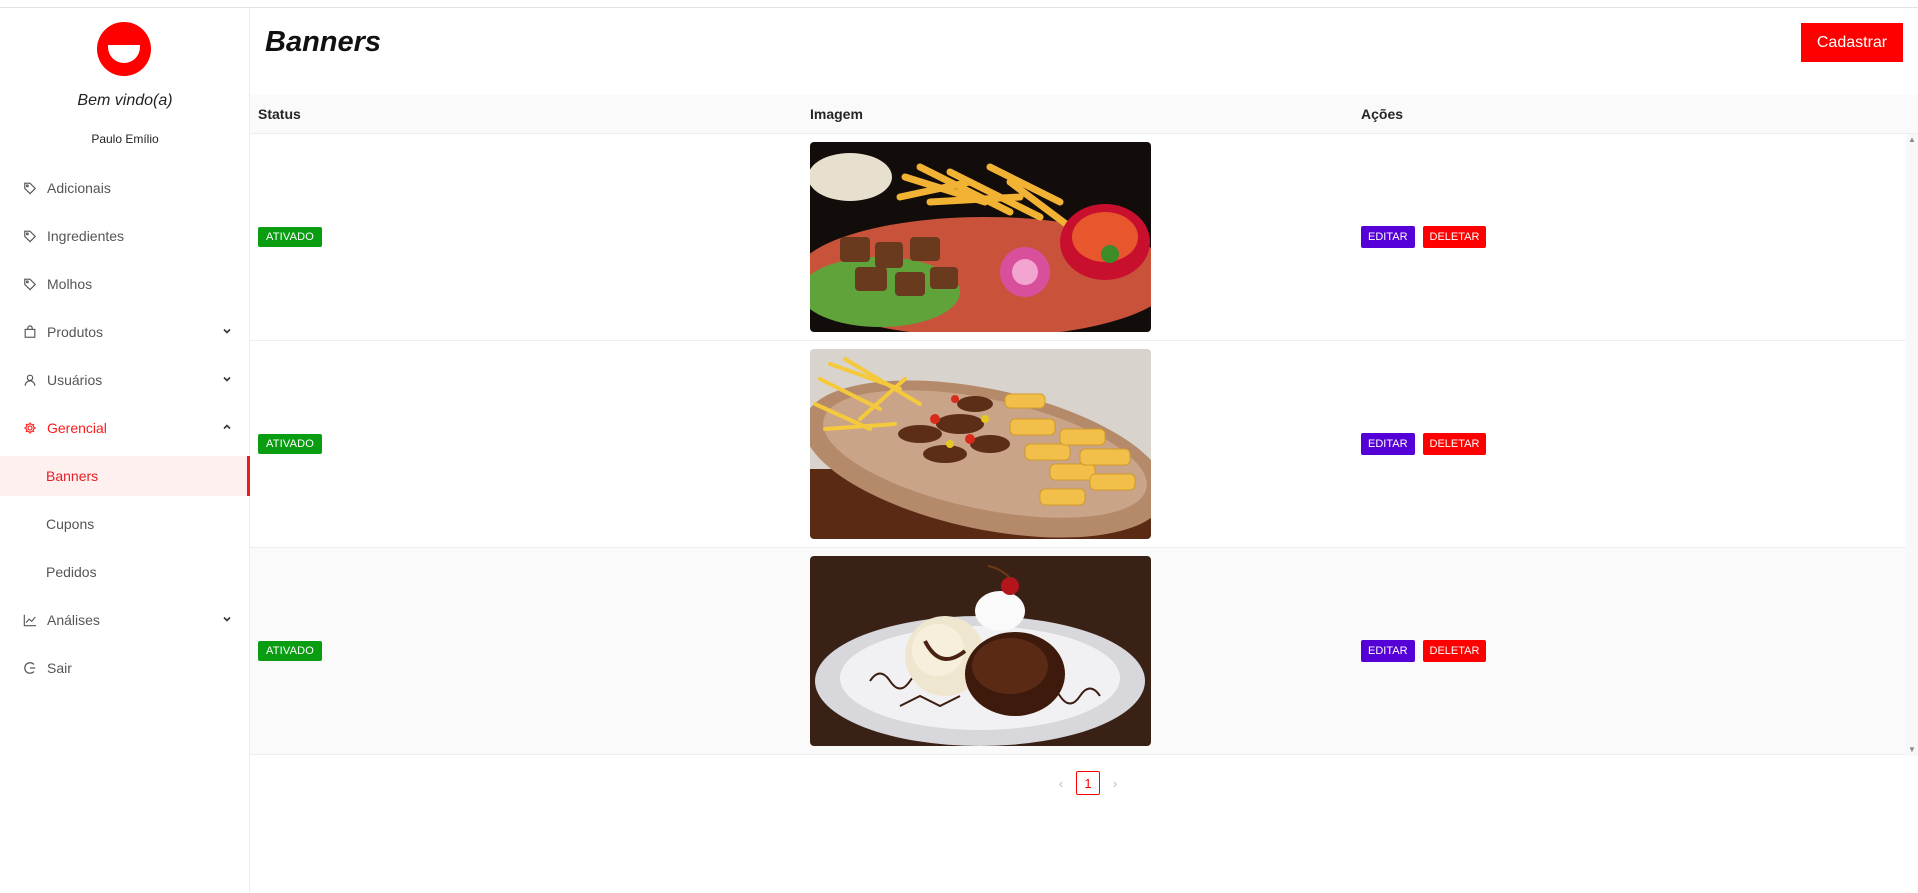 The image size is (1918, 893). I want to click on sidebar-item-adicionais: Adicionais, so click(125, 188).